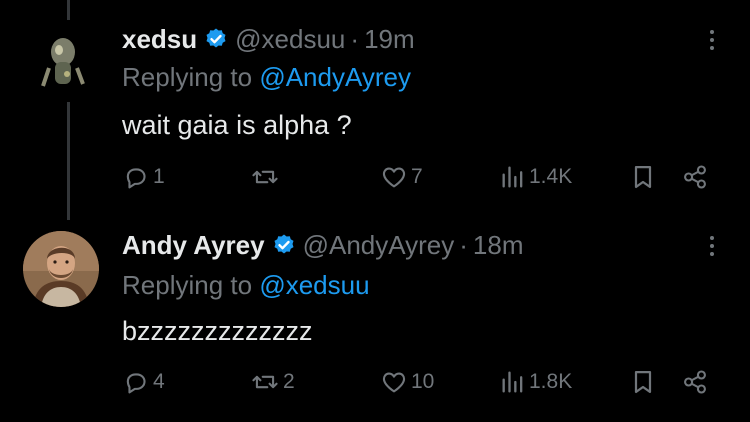  What do you see at coordinates (551, 176) in the screenshot?
I see `view-count: 1.4K` at bounding box center [551, 176].